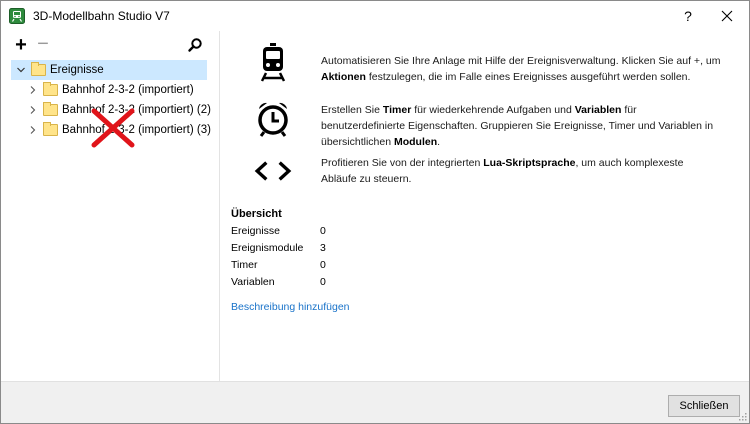 This screenshot has width=750, height=424. I want to click on tree-toolbar: + −, so click(110, 46).